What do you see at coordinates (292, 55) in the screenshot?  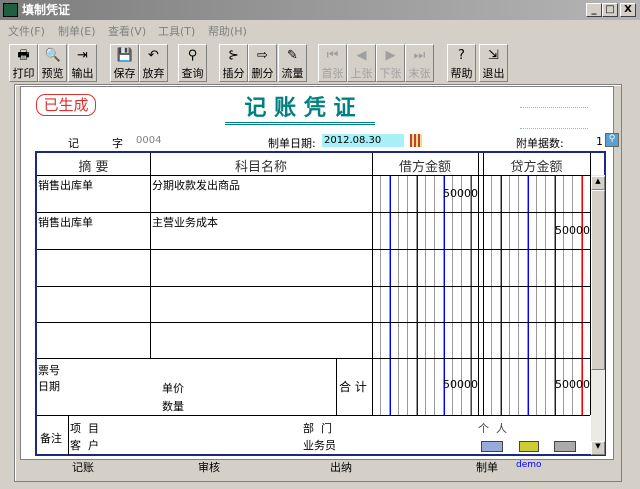 I see `cashflow-icon: ✎` at bounding box center [292, 55].